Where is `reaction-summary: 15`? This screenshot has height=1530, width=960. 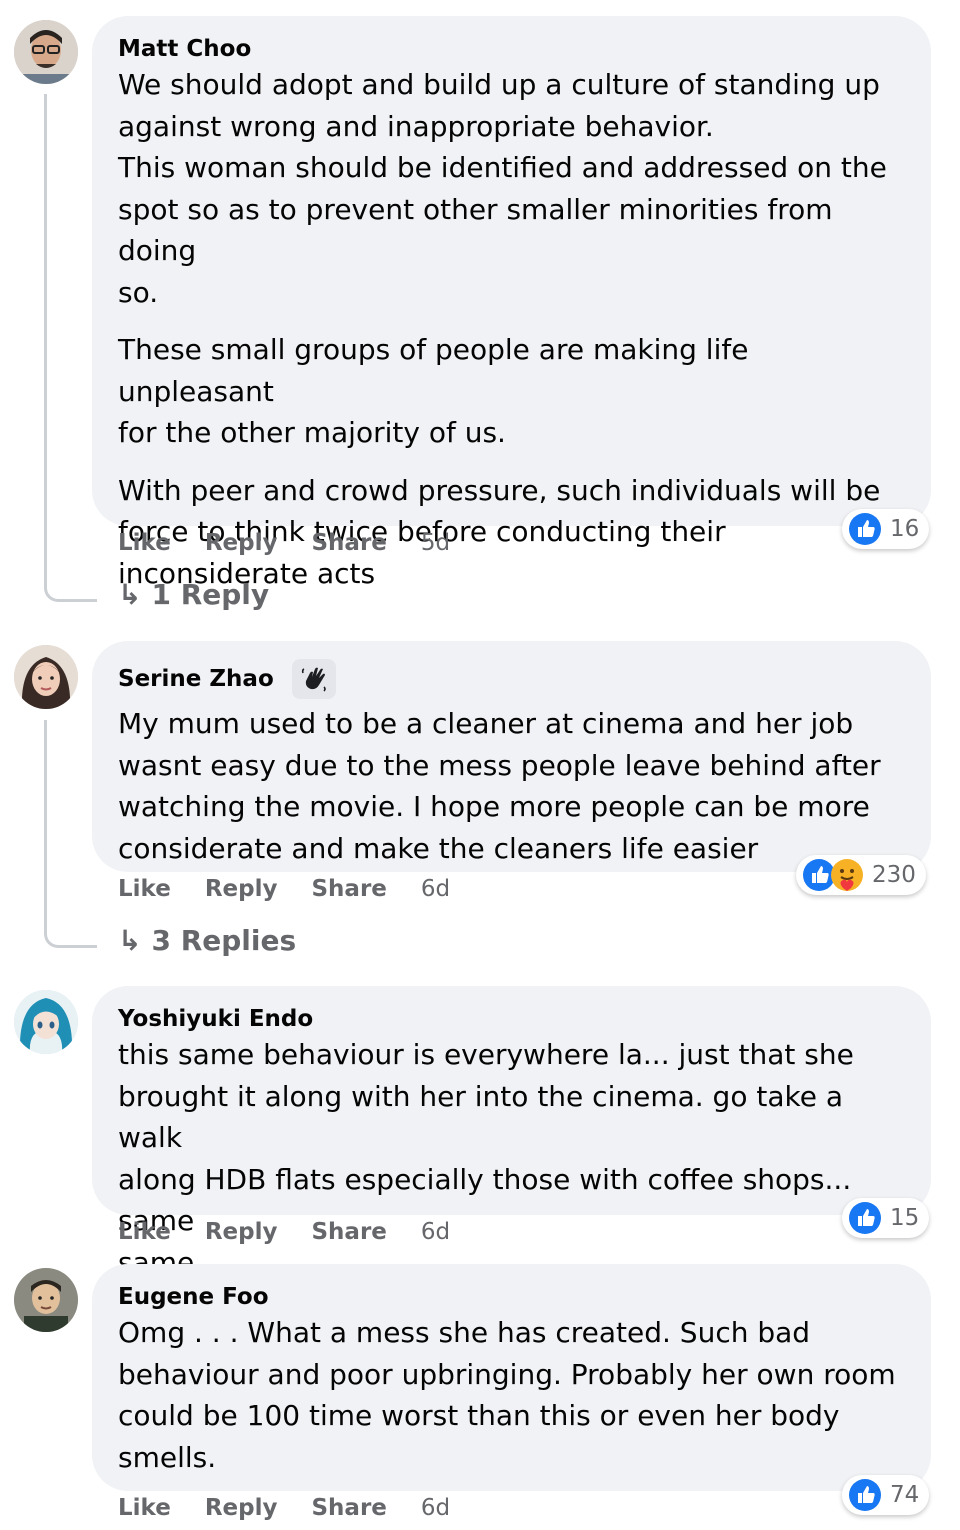 reaction-summary: 15 is located at coordinates (886, 1218).